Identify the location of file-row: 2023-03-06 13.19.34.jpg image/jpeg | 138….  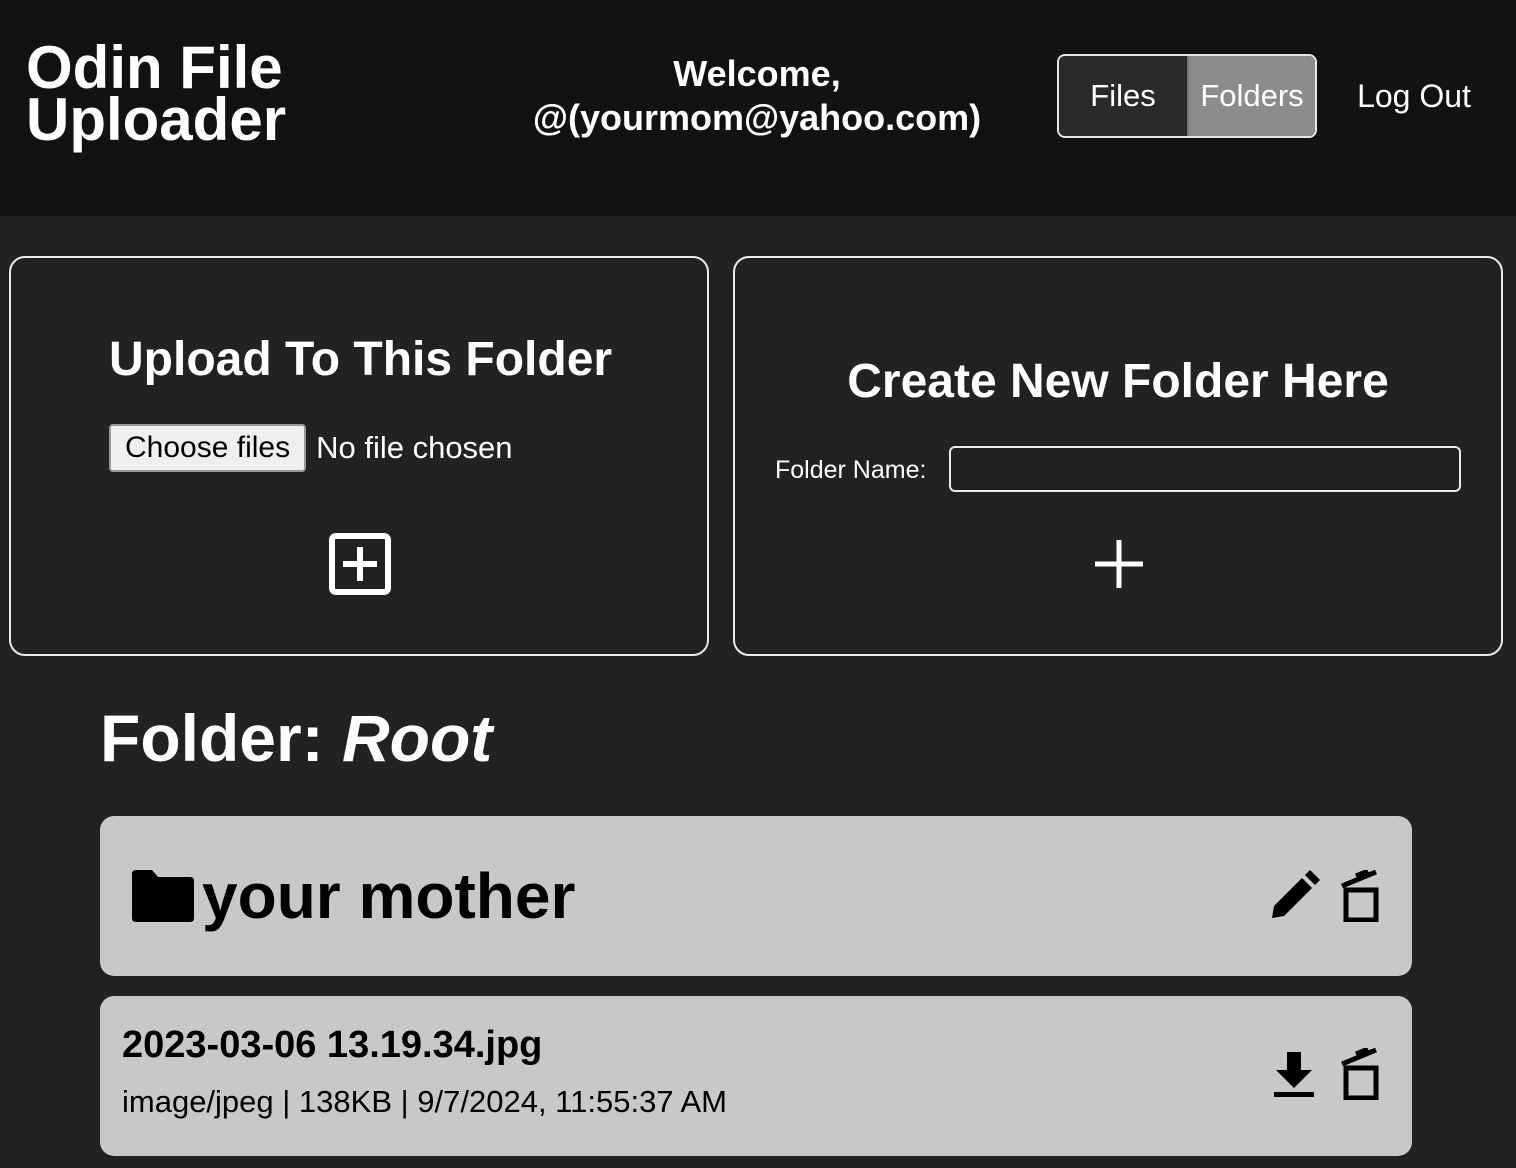
(756, 1076).